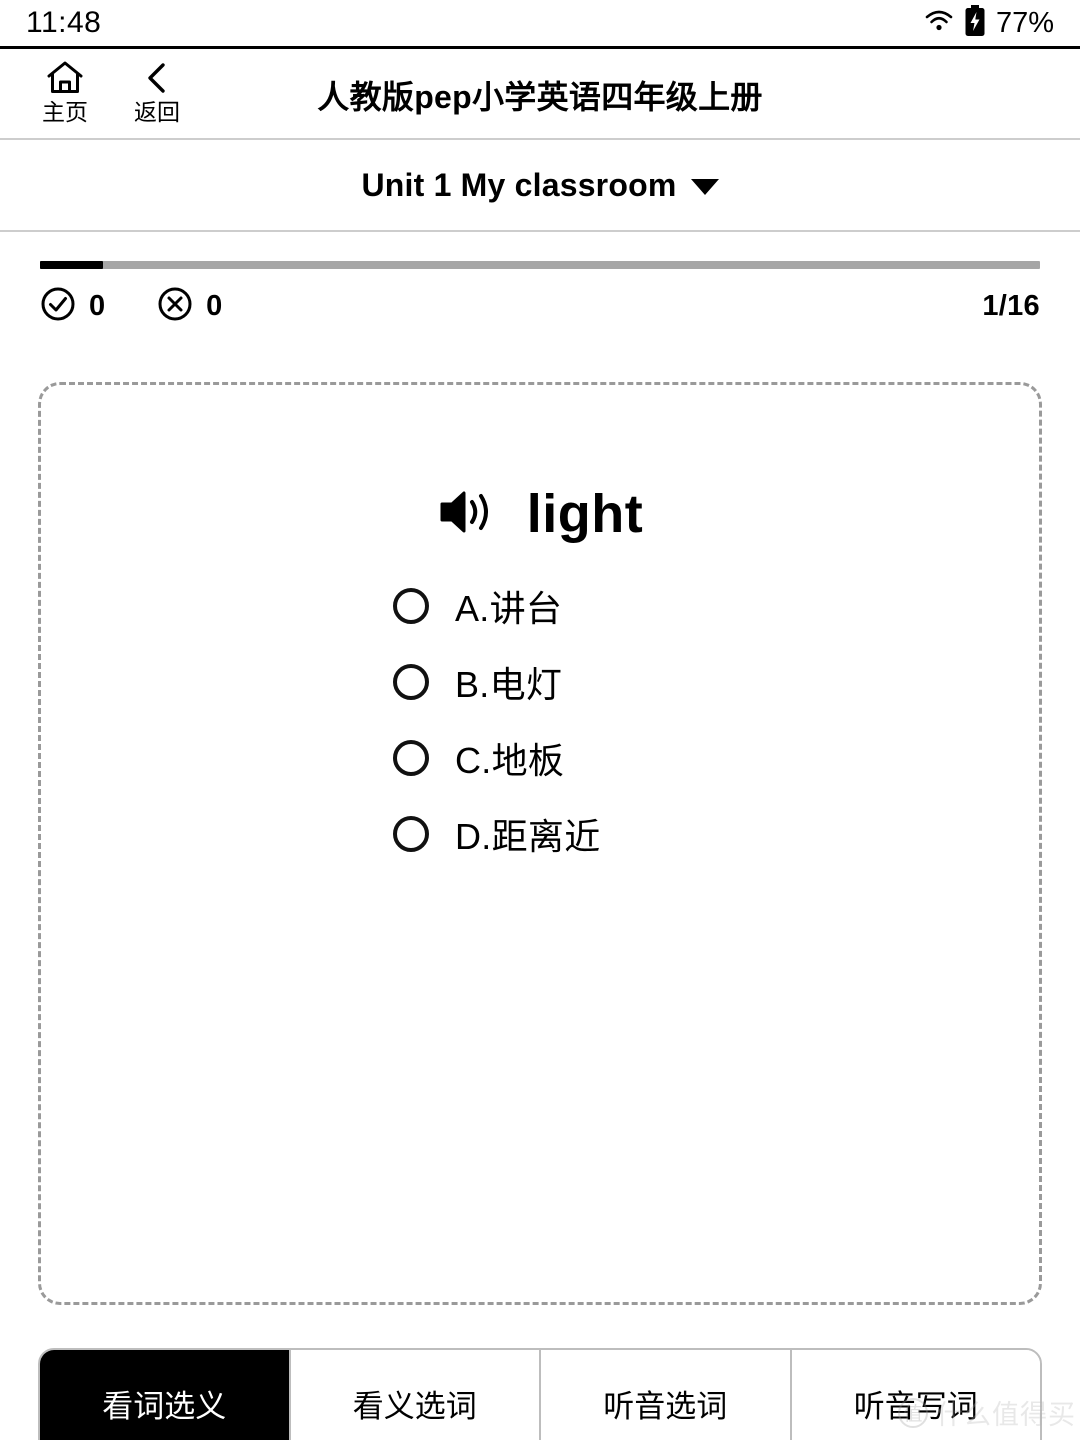 The image size is (1080, 1440). What do you see at coordinates (1011, 305) in the screenshot?
I see `page-counter: 1/16` at bounding box center [1011, 305].